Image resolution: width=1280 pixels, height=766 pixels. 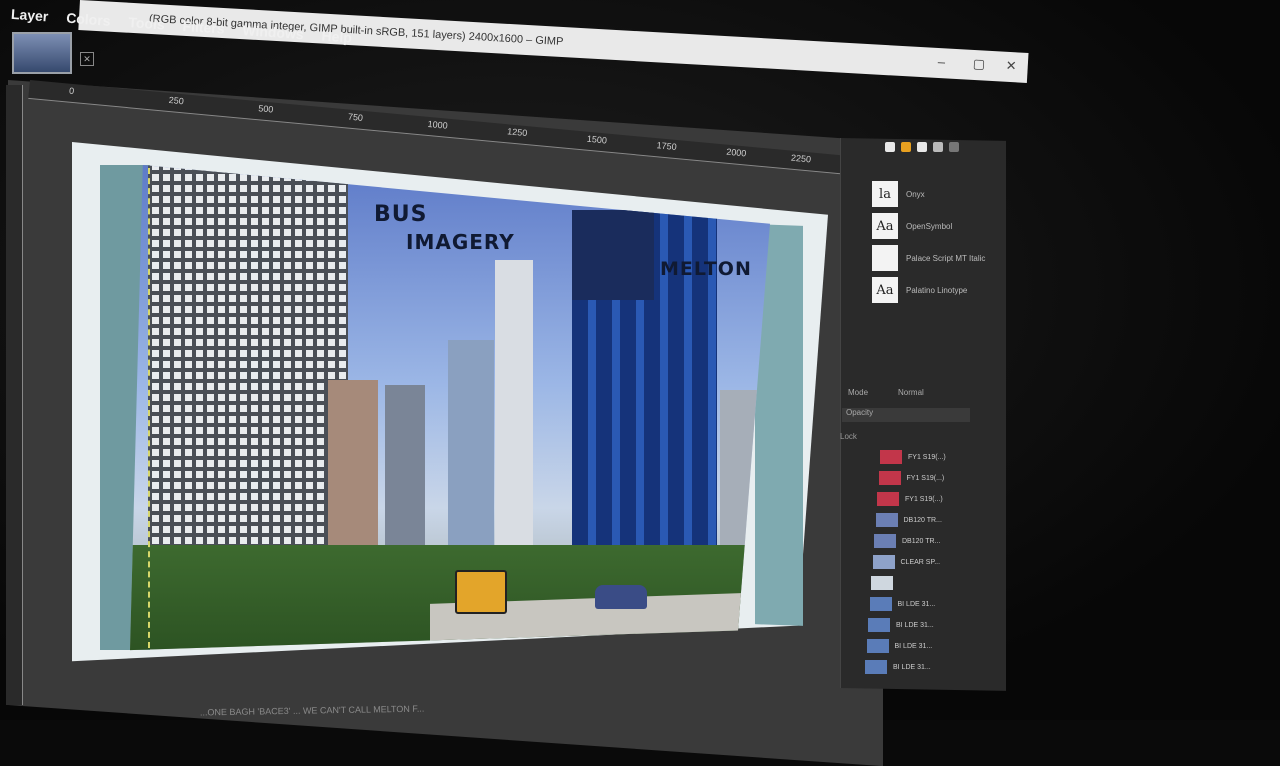 What do you see at coordinates (906, 147) in the screenshot?
I see `palette-icon` at bounding box center [906, 147].